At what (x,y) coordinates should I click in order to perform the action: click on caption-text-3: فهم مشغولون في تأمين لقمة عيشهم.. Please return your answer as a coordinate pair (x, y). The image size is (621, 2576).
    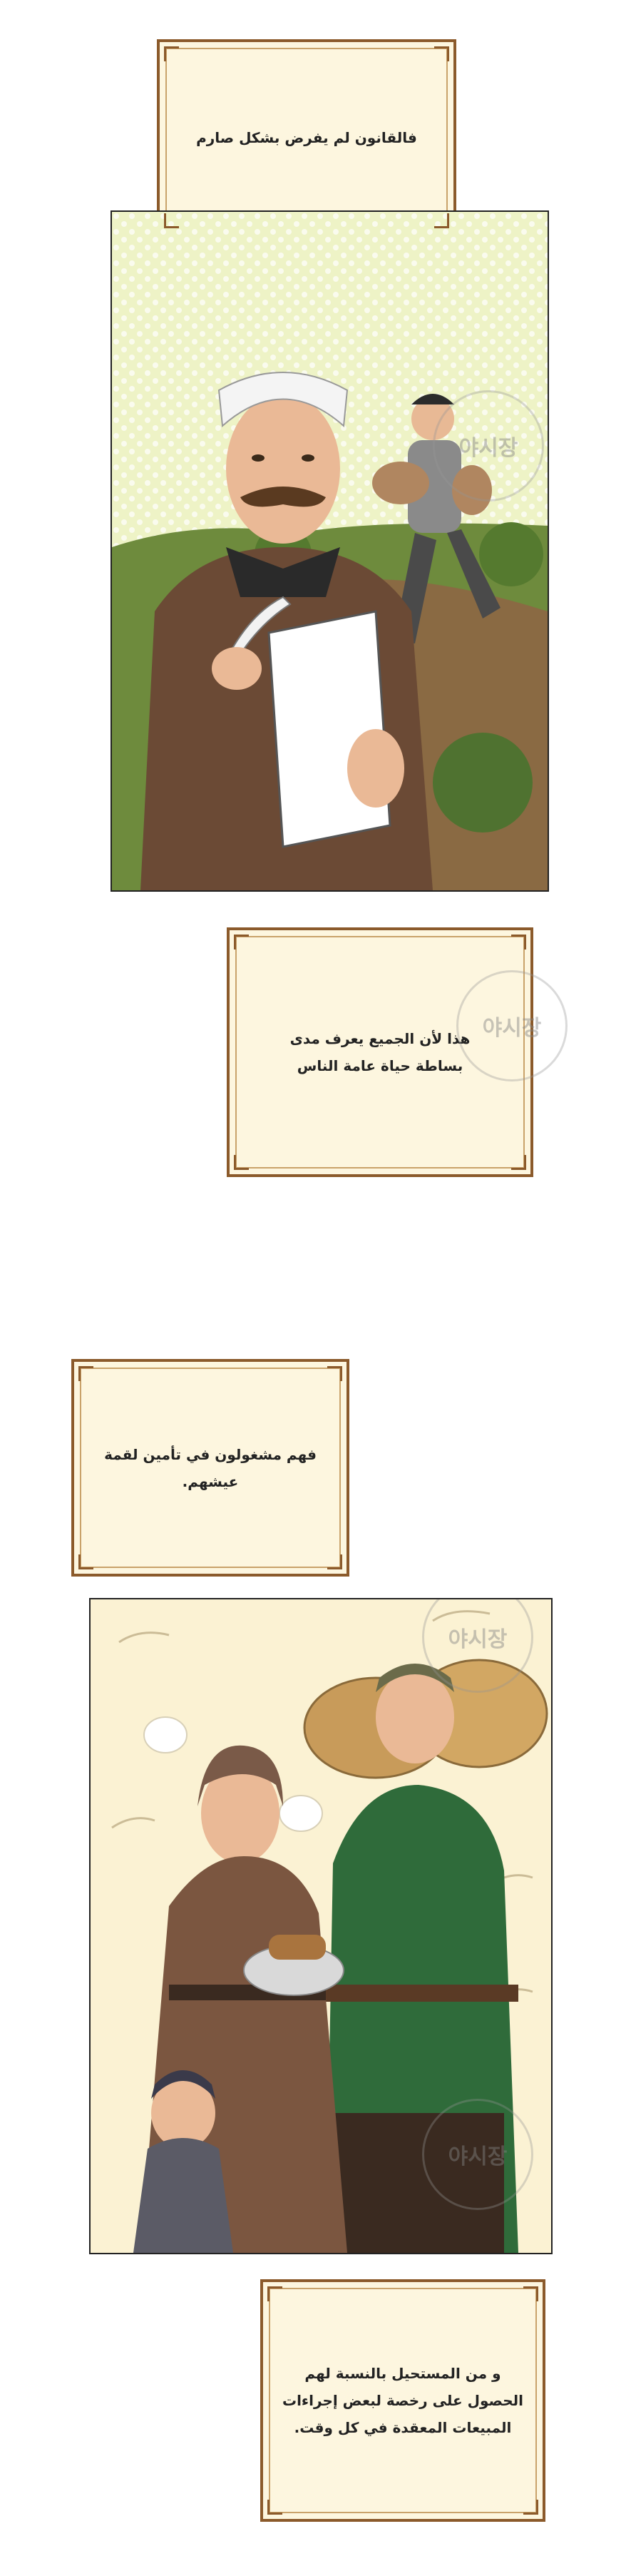
    Looking at the image, I should click on (211, 1467).